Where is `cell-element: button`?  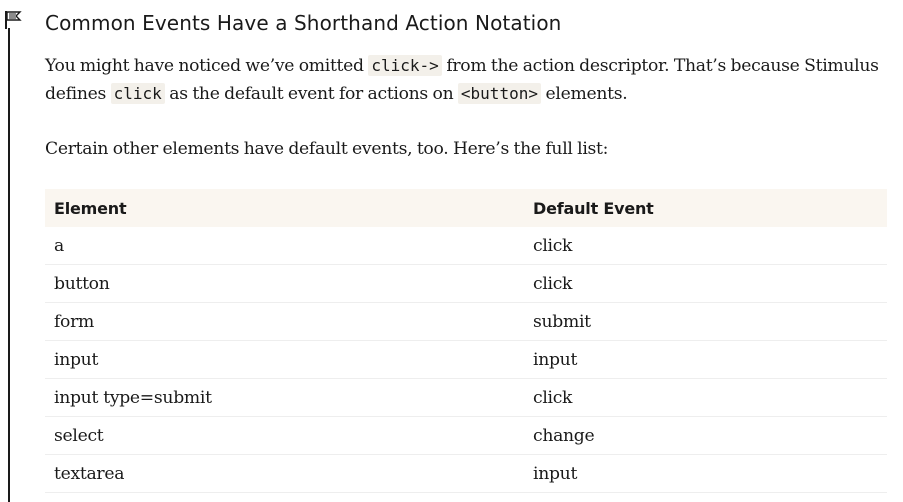 cell-element: button is located at coordinates (284, 283).